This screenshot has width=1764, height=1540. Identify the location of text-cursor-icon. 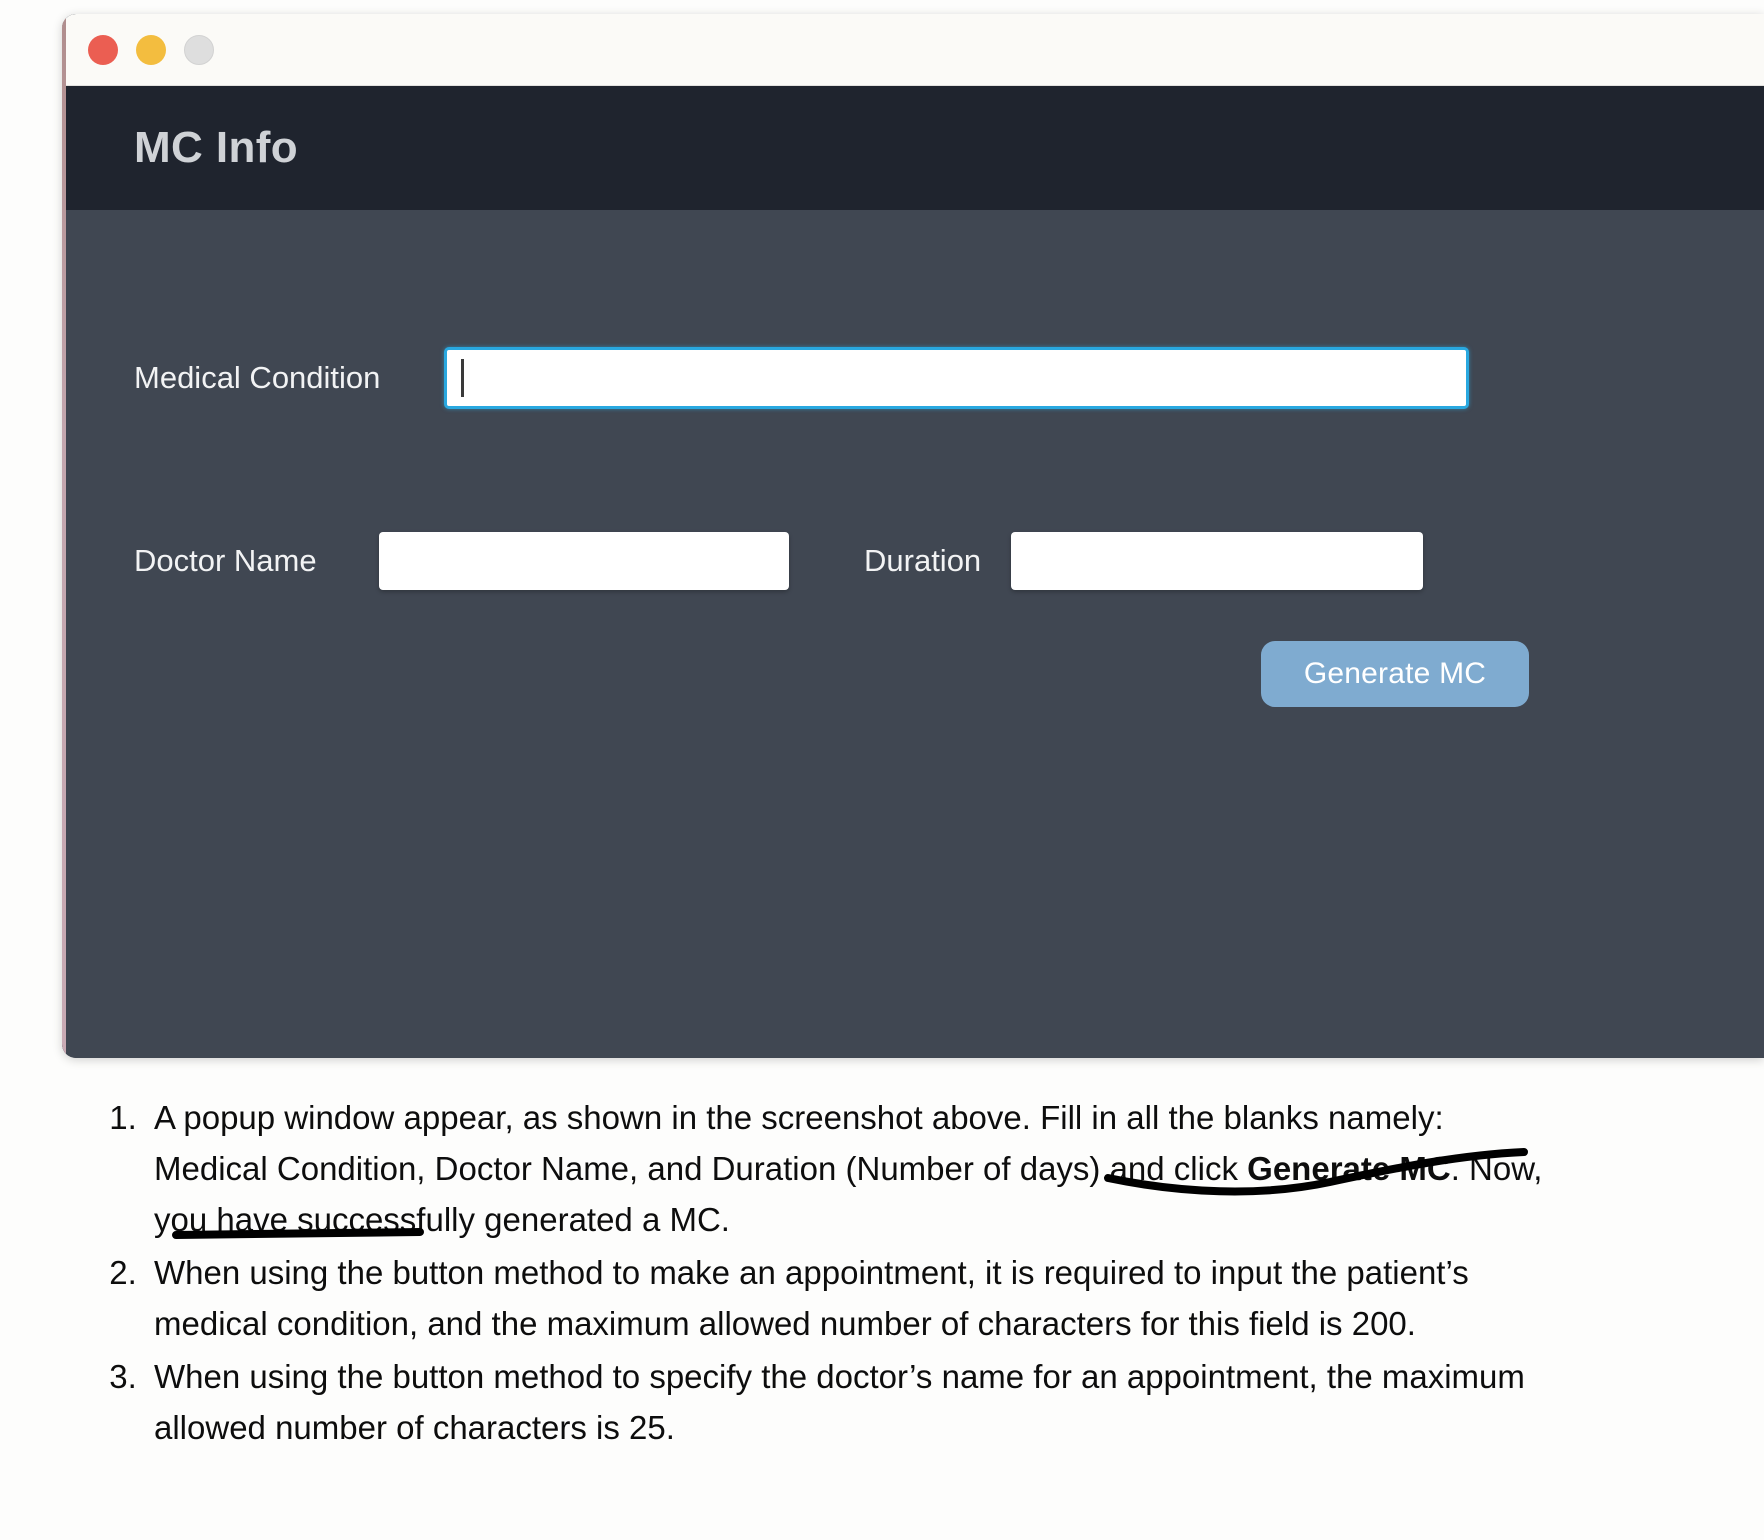
(462, 378).